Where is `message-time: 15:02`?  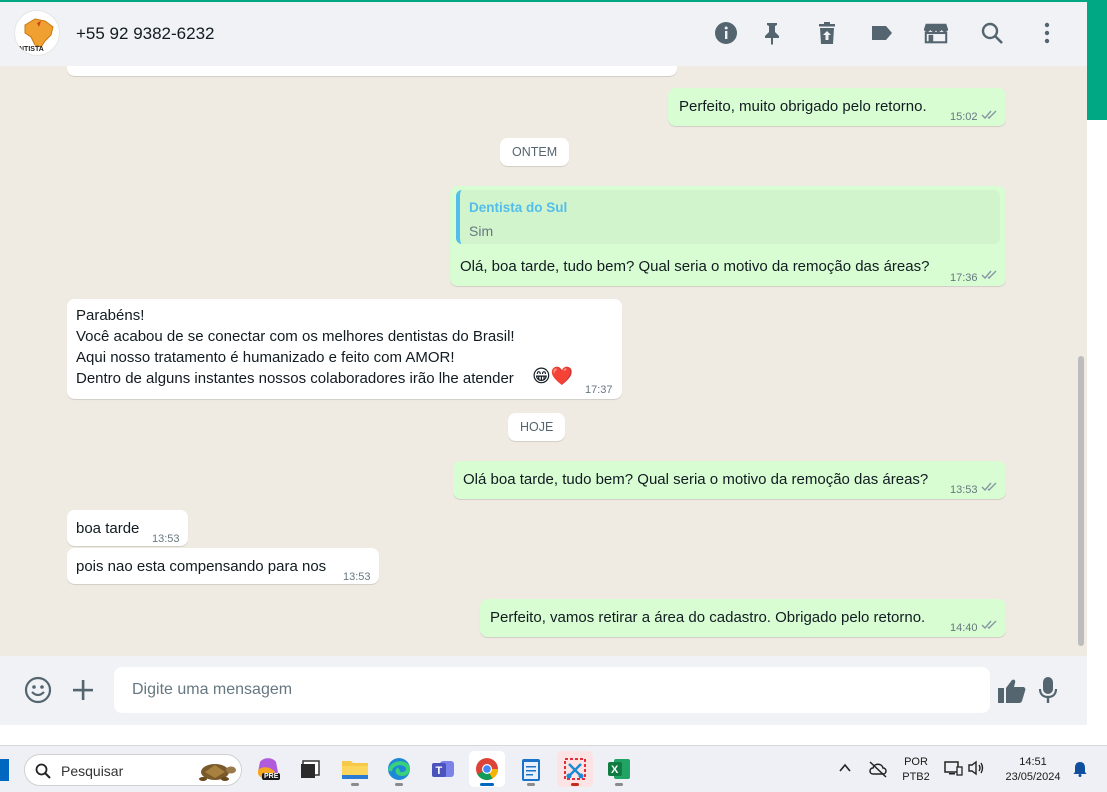 message-time: 15:02 is located at coordinates (964, 117).